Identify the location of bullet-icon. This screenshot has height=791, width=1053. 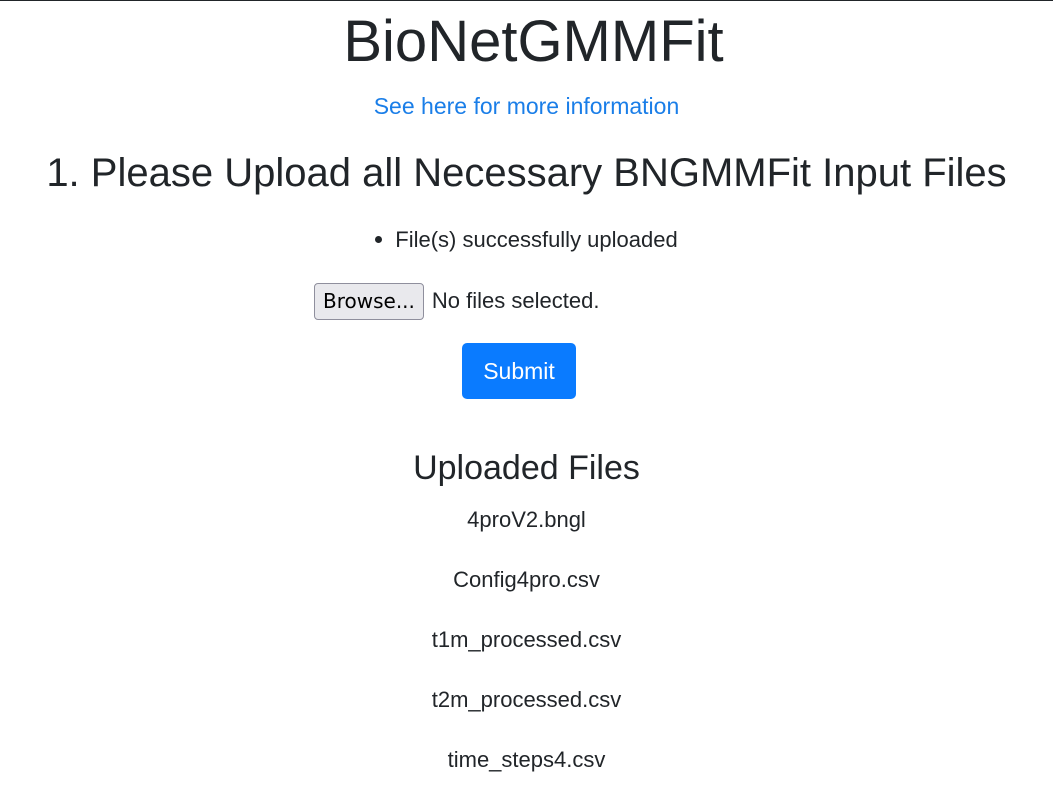
(379, 239).